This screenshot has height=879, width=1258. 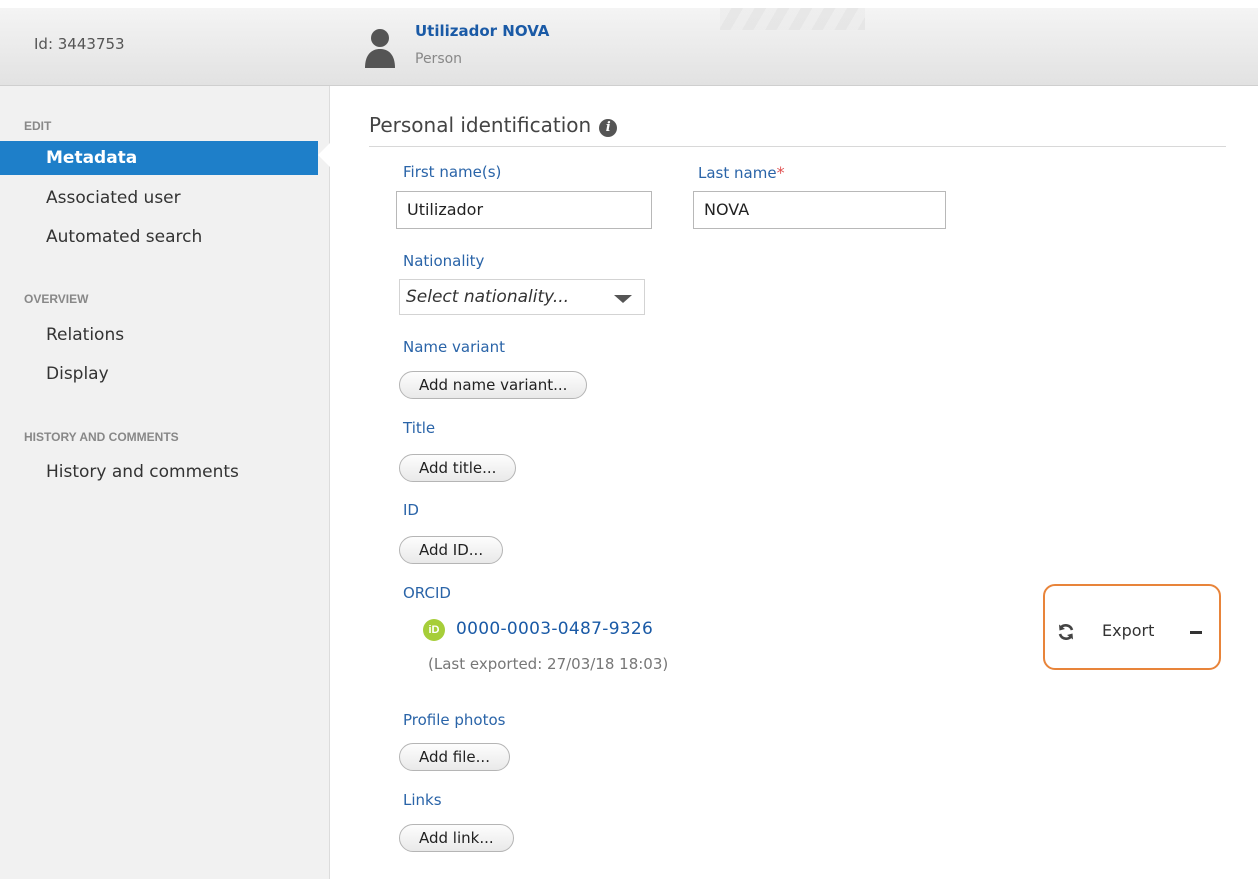 I want to click on last-name-label: Last name*, so click(x=741, y=172).